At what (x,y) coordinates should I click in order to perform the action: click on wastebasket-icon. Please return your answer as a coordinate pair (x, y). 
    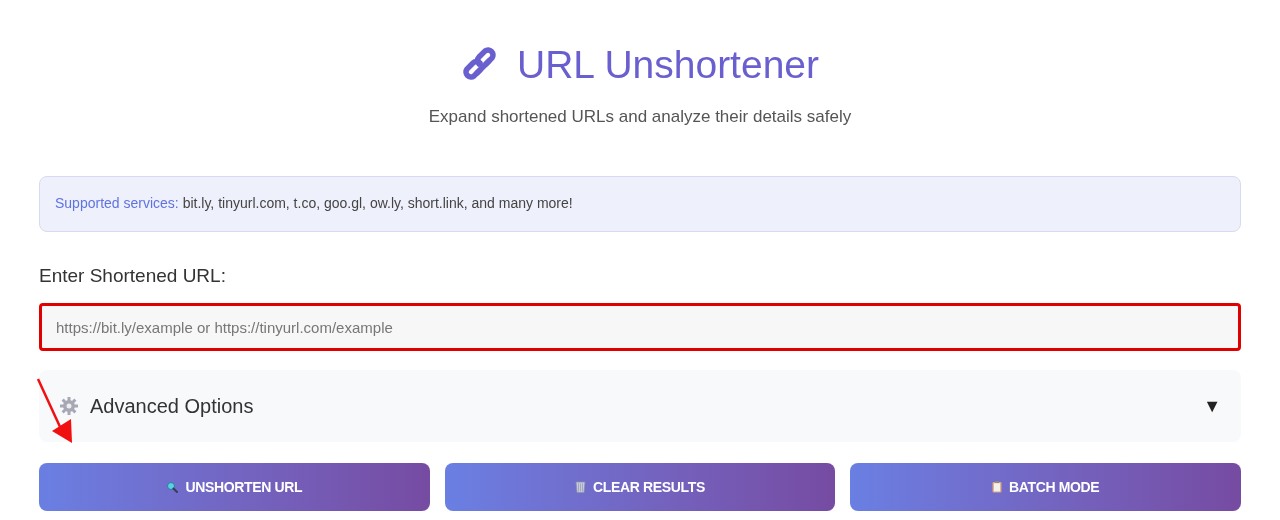
    Looking at the image, I should click on (581, 487).